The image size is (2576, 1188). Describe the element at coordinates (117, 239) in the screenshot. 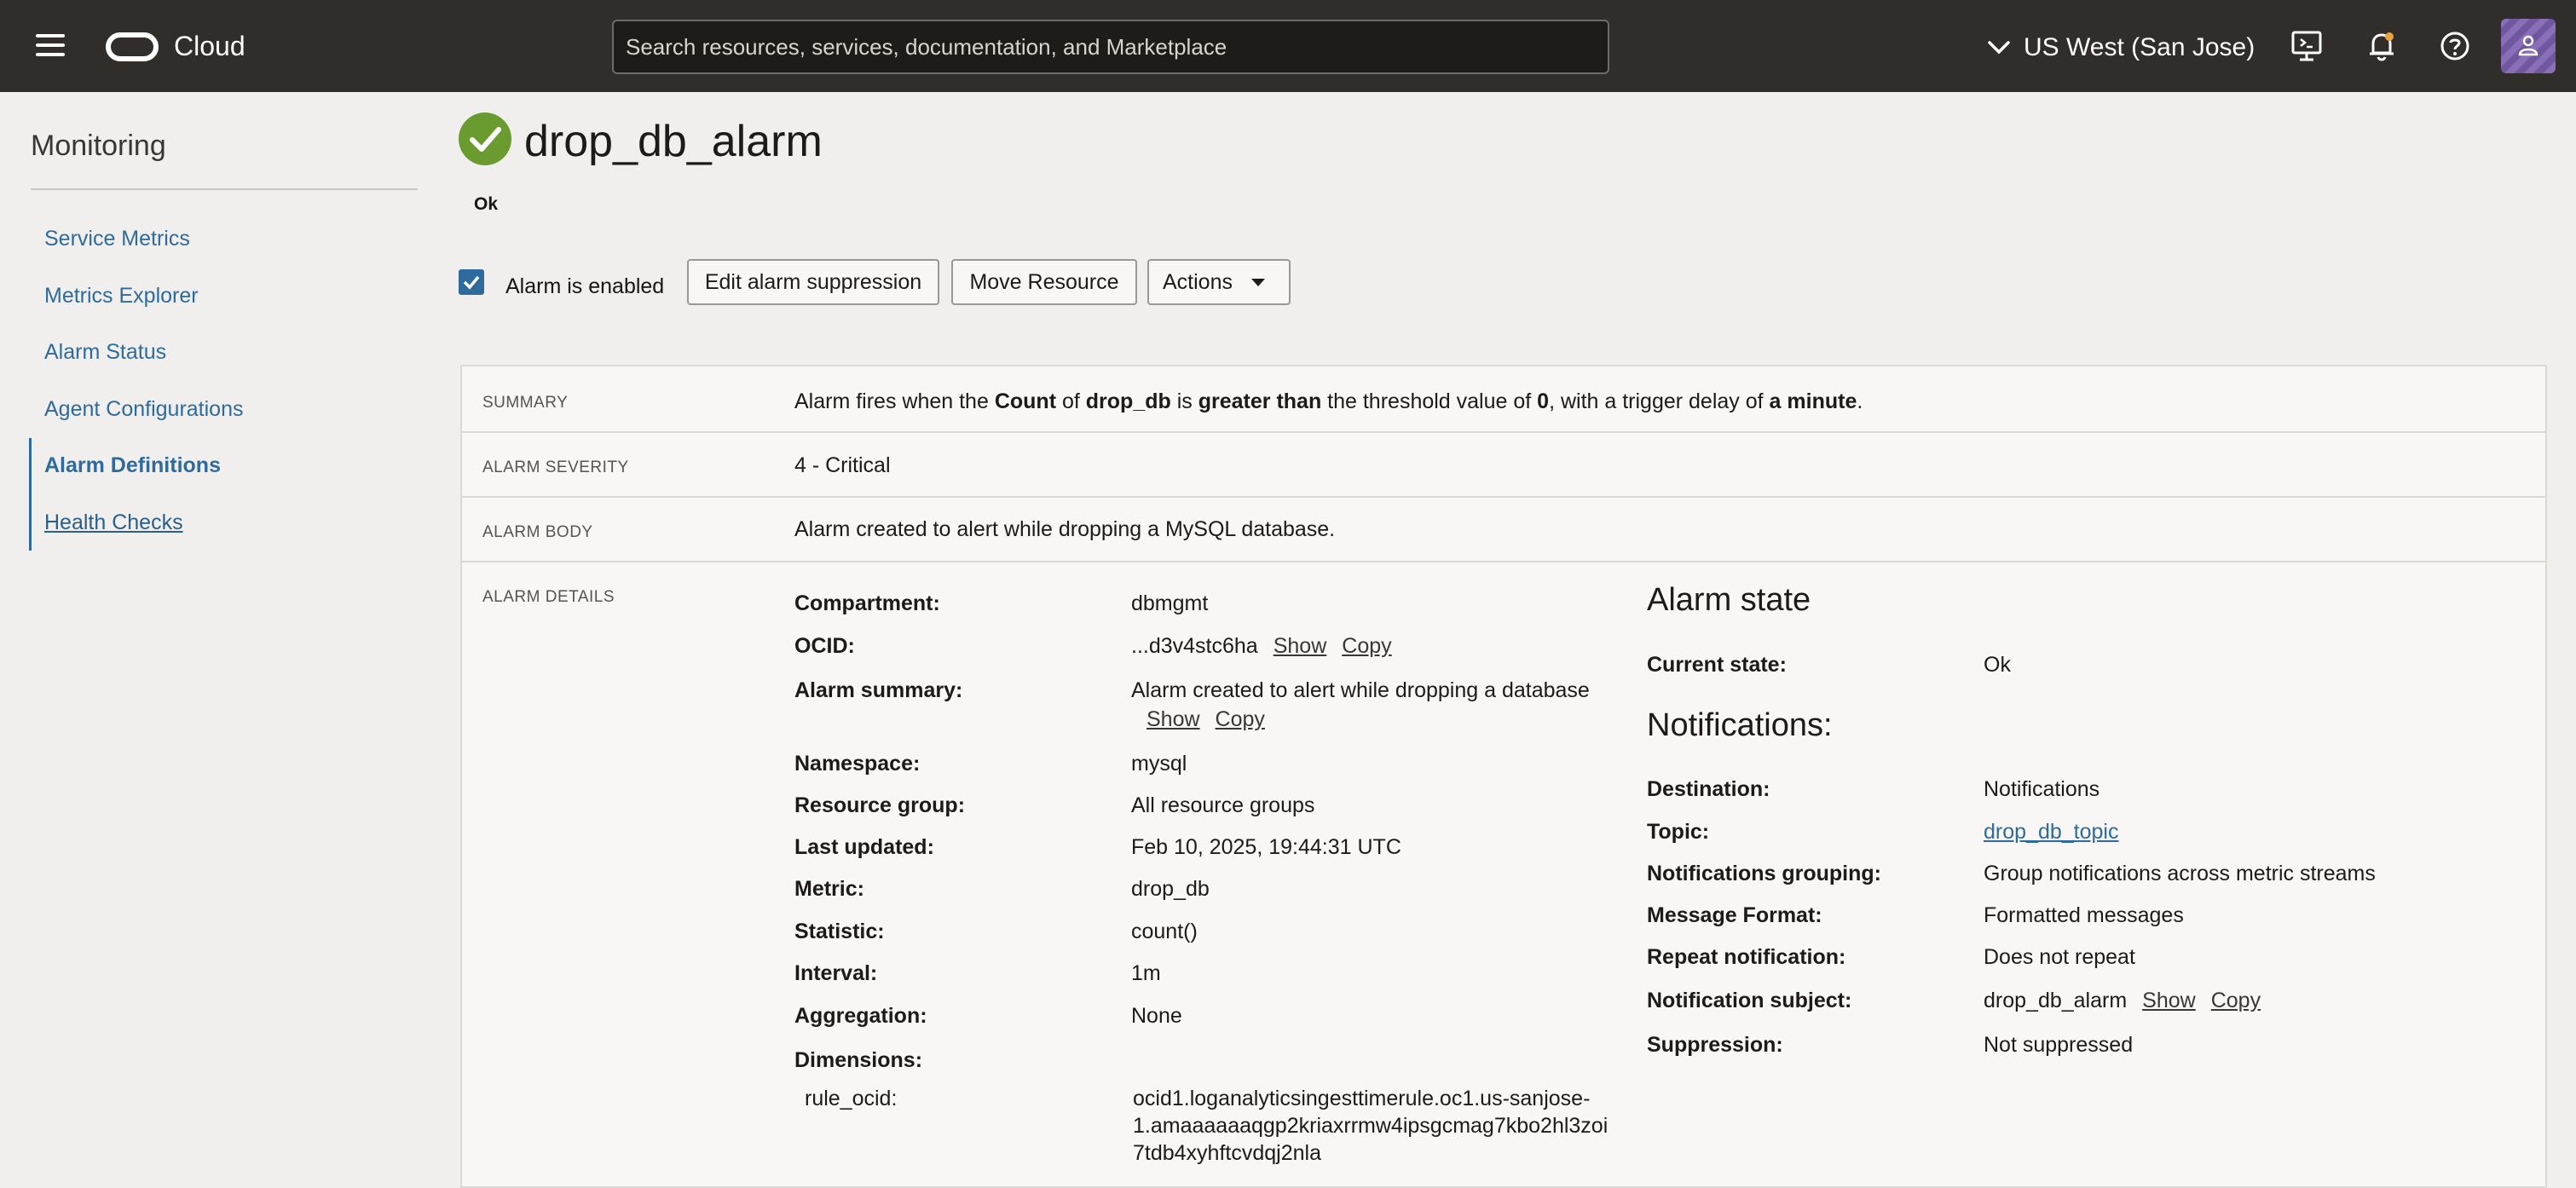

I see `sidebar-item-service-metrics: Service Metrics` at that location.